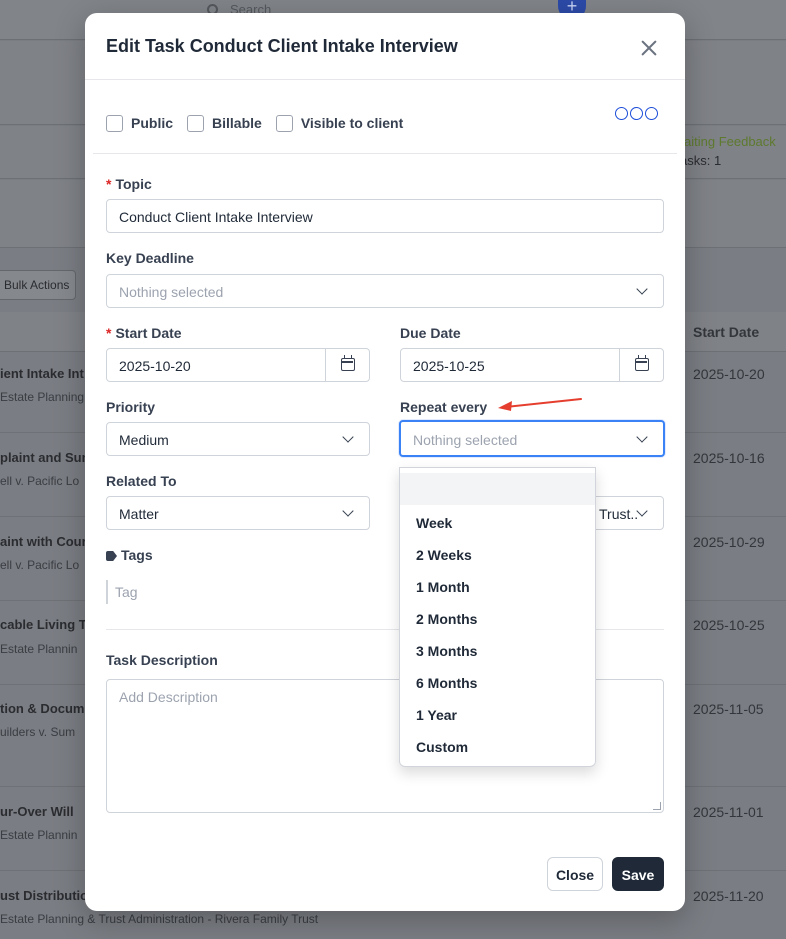 This screenshot has width=786, height=939. What do you see at coordinates (284, 123) in the screenshot?
I see `visible-to-client-checkbox` at bounding box center [284, 123].